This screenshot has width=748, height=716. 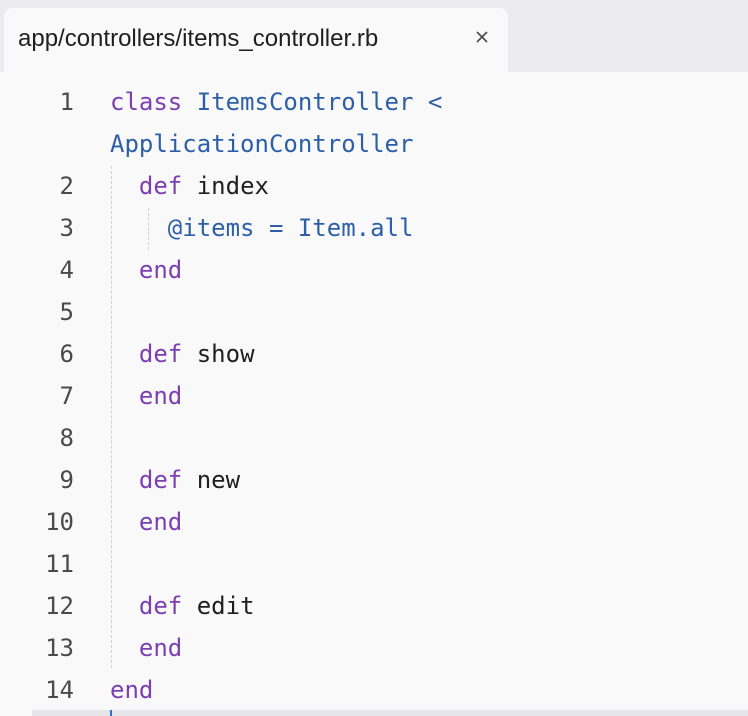 What do you see at coordinates (66, 480) in the screenshot?
I see `line-number: 9` at bounding box center [66, 480].